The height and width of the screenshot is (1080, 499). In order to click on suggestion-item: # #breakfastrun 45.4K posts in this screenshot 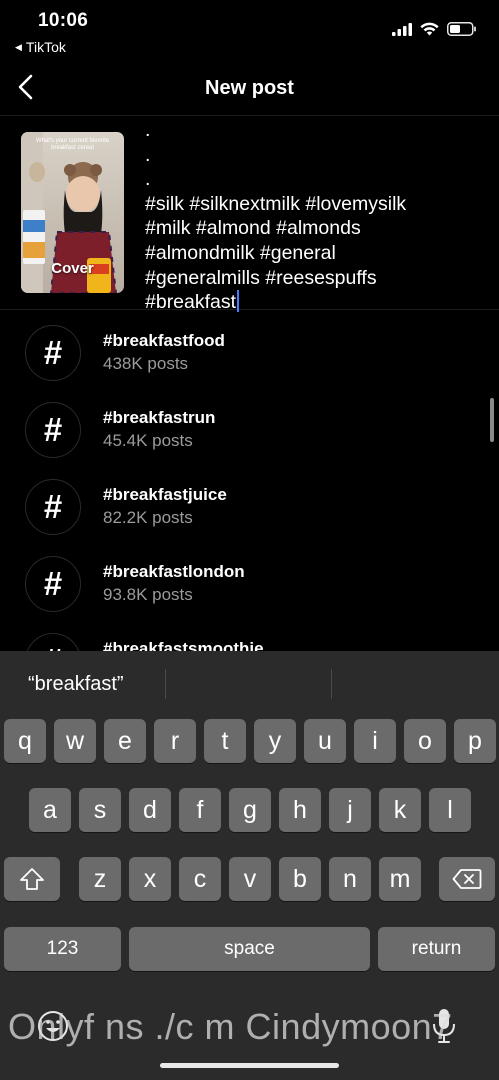, I will do `click(249, 426)`.